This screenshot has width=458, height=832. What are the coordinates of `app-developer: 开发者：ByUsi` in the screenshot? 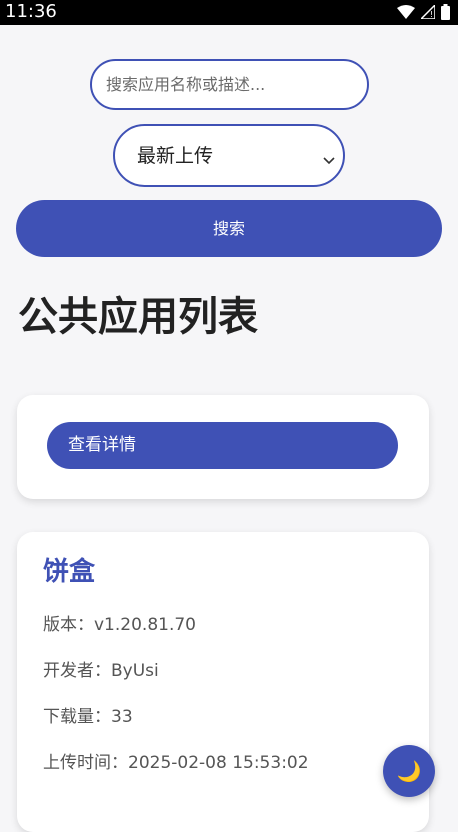 It's located at (101, 671).